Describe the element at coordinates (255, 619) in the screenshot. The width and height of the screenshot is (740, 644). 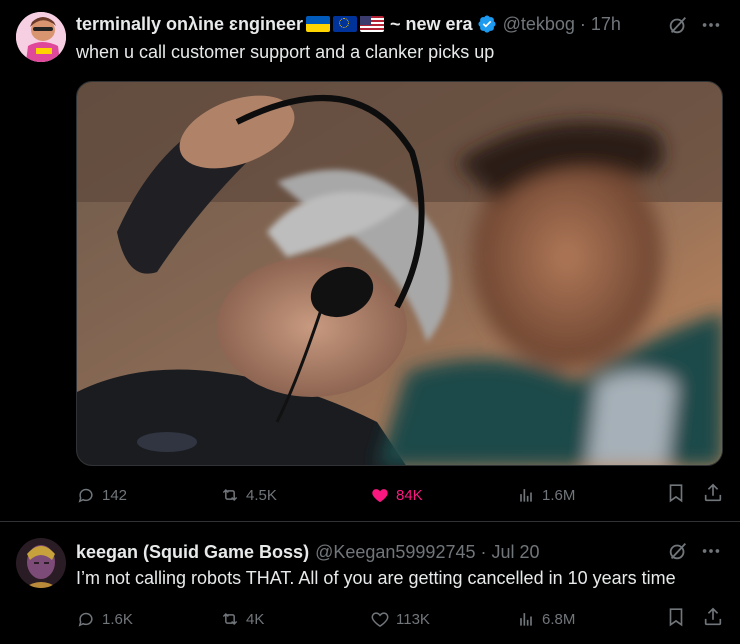
I see `repost-count: 4K` at that location.